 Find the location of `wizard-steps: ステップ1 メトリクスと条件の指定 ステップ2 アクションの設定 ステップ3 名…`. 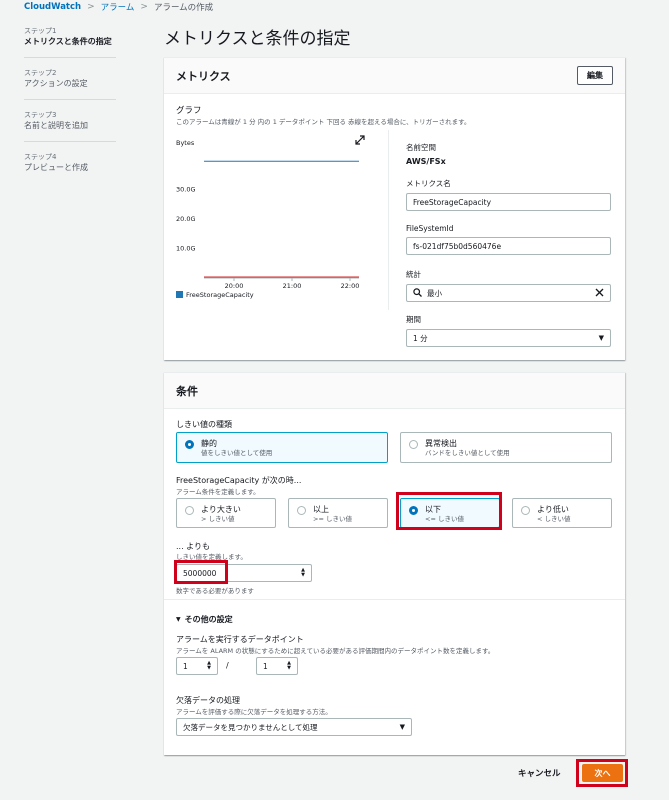

wizard-steps: ステップ1 メトリクスと条件の指定 ステップ2 アクションの設定 ステップ3 名… is located at coordinates (70, 104).